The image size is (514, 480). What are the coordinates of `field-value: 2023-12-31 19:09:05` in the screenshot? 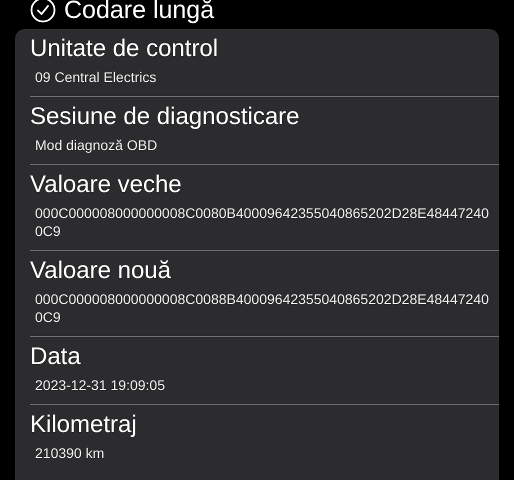 It's located at (99, 385).